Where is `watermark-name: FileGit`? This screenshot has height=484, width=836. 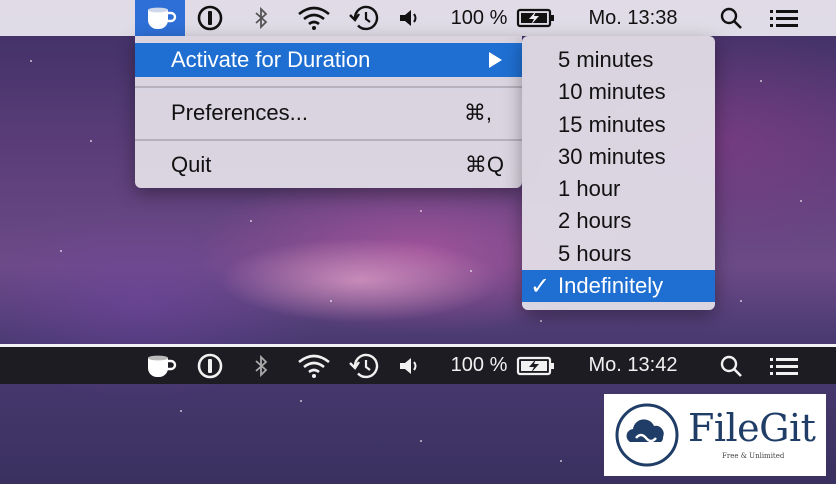 watermark-name: FileGit is located at coordinates (752, 428).